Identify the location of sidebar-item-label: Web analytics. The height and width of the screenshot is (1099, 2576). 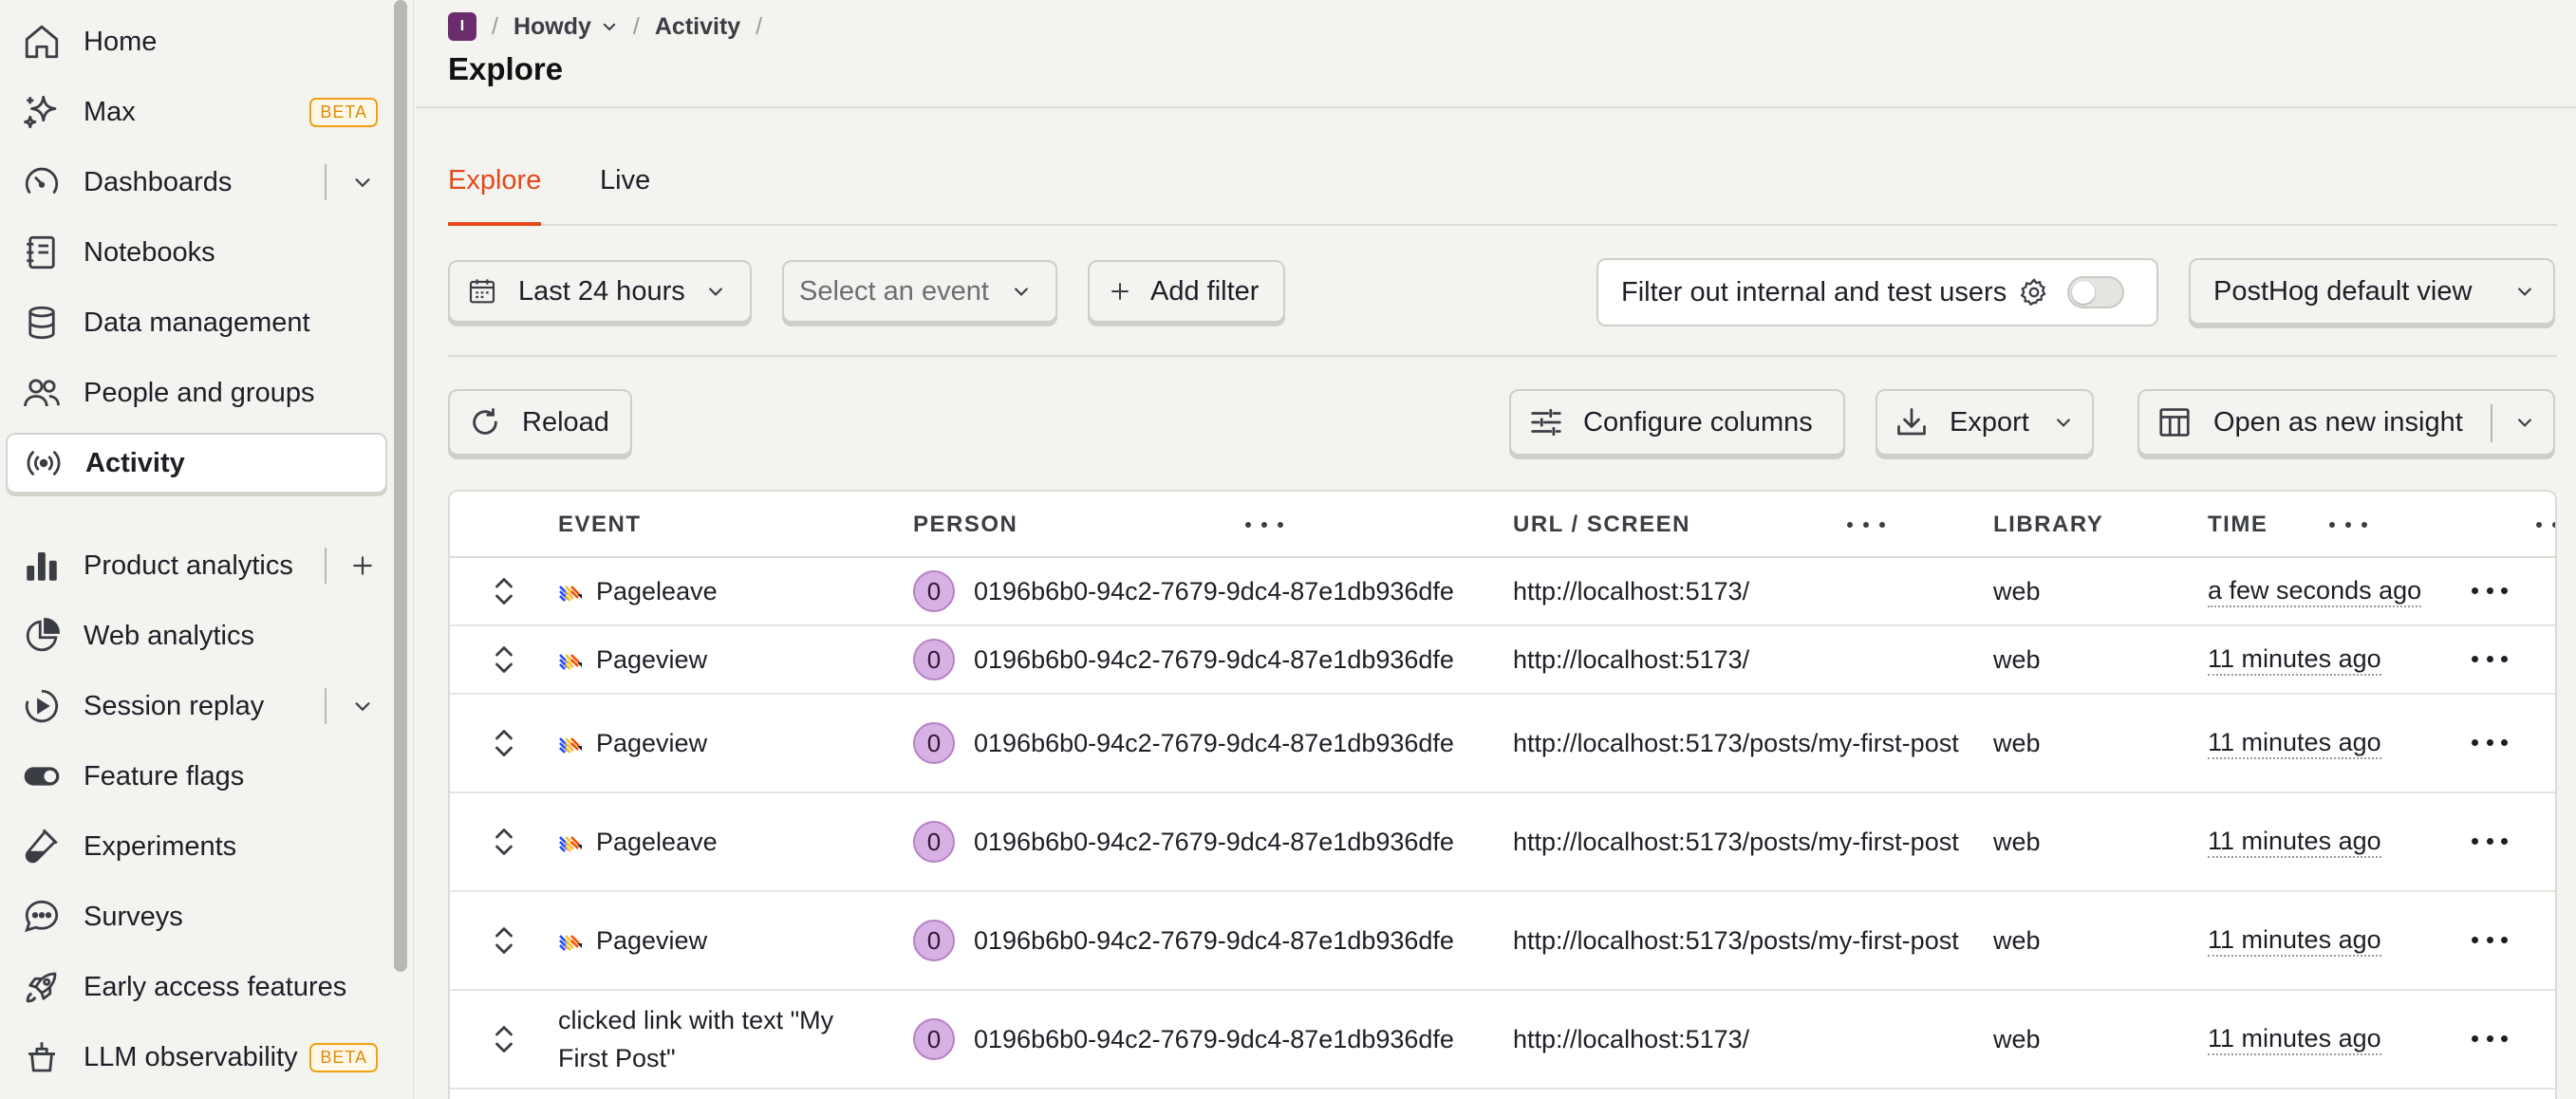
(169, 635).